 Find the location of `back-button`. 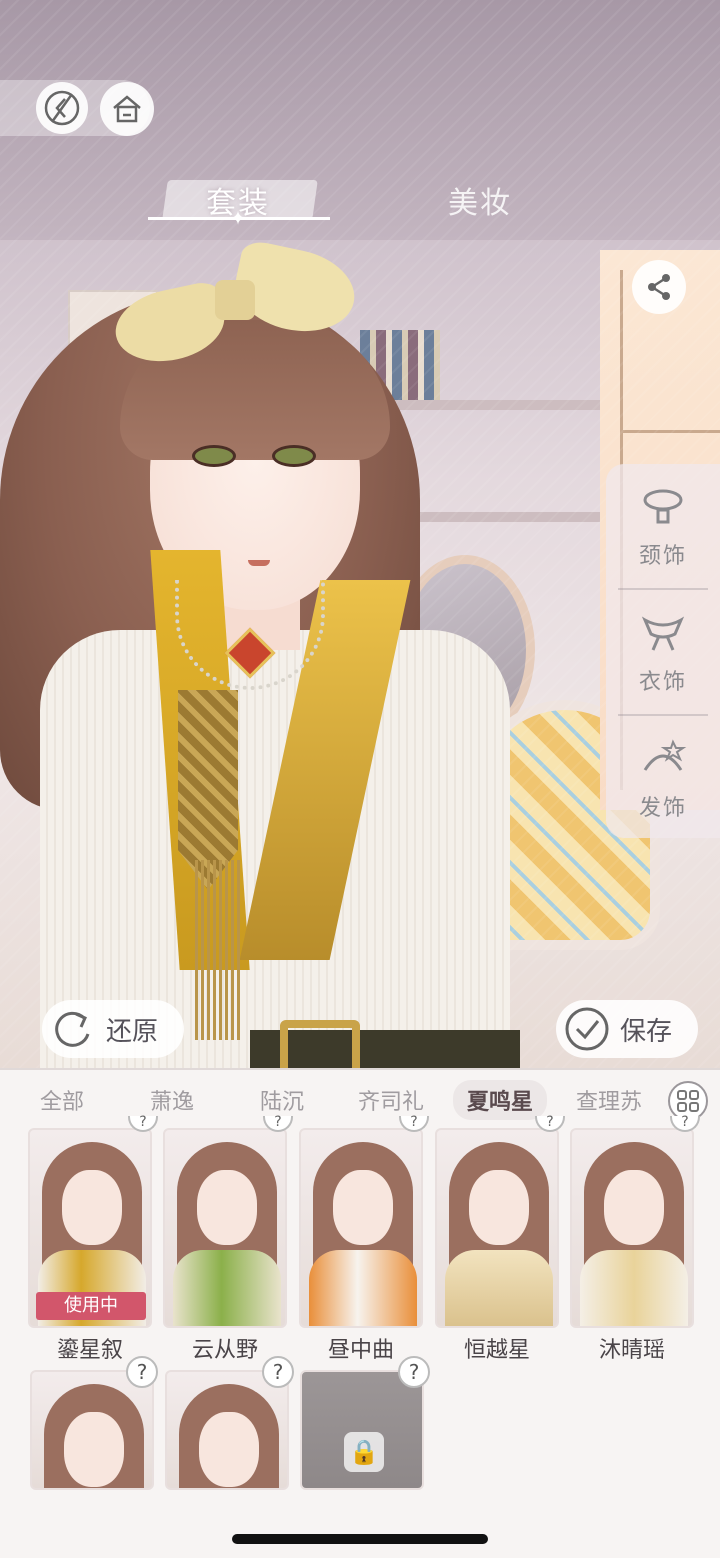

back-button is located at coordinates (62, 108).